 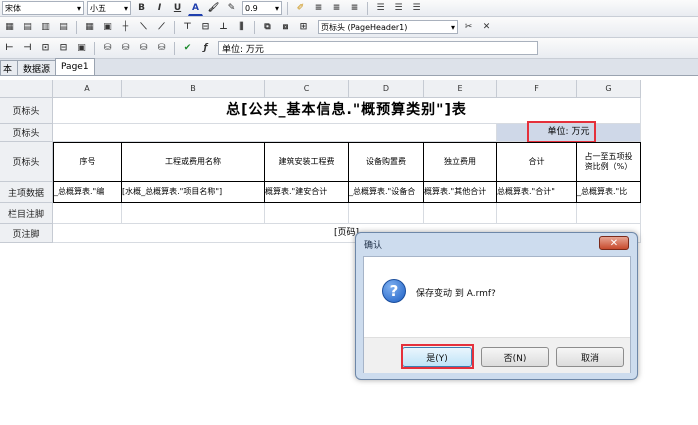 I want to click on grid-icon: ▦, so click(x=9, y=27).